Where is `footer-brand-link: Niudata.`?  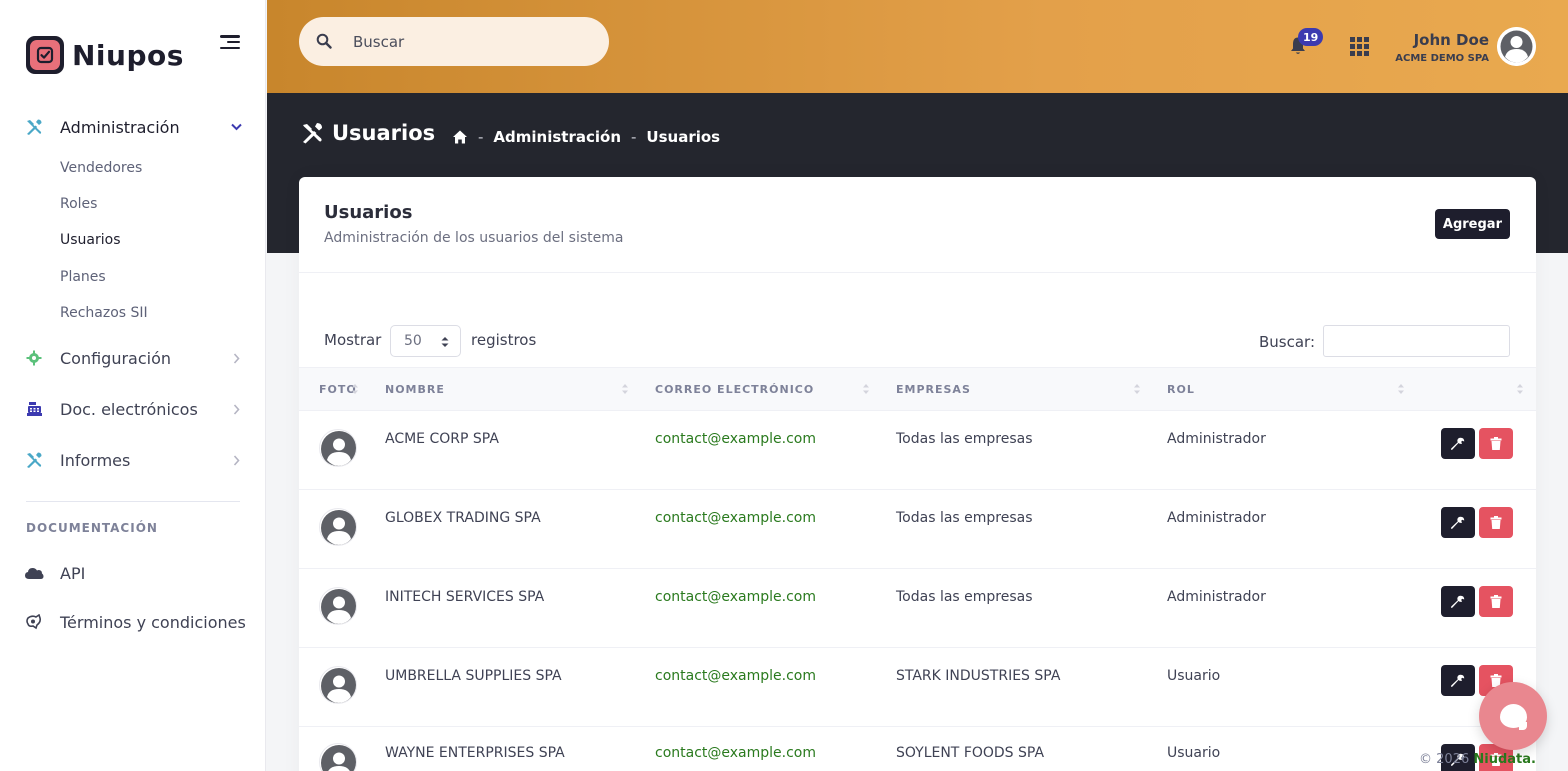
footer-brand-link: Niudata. is located at coordinates (1504, 759).